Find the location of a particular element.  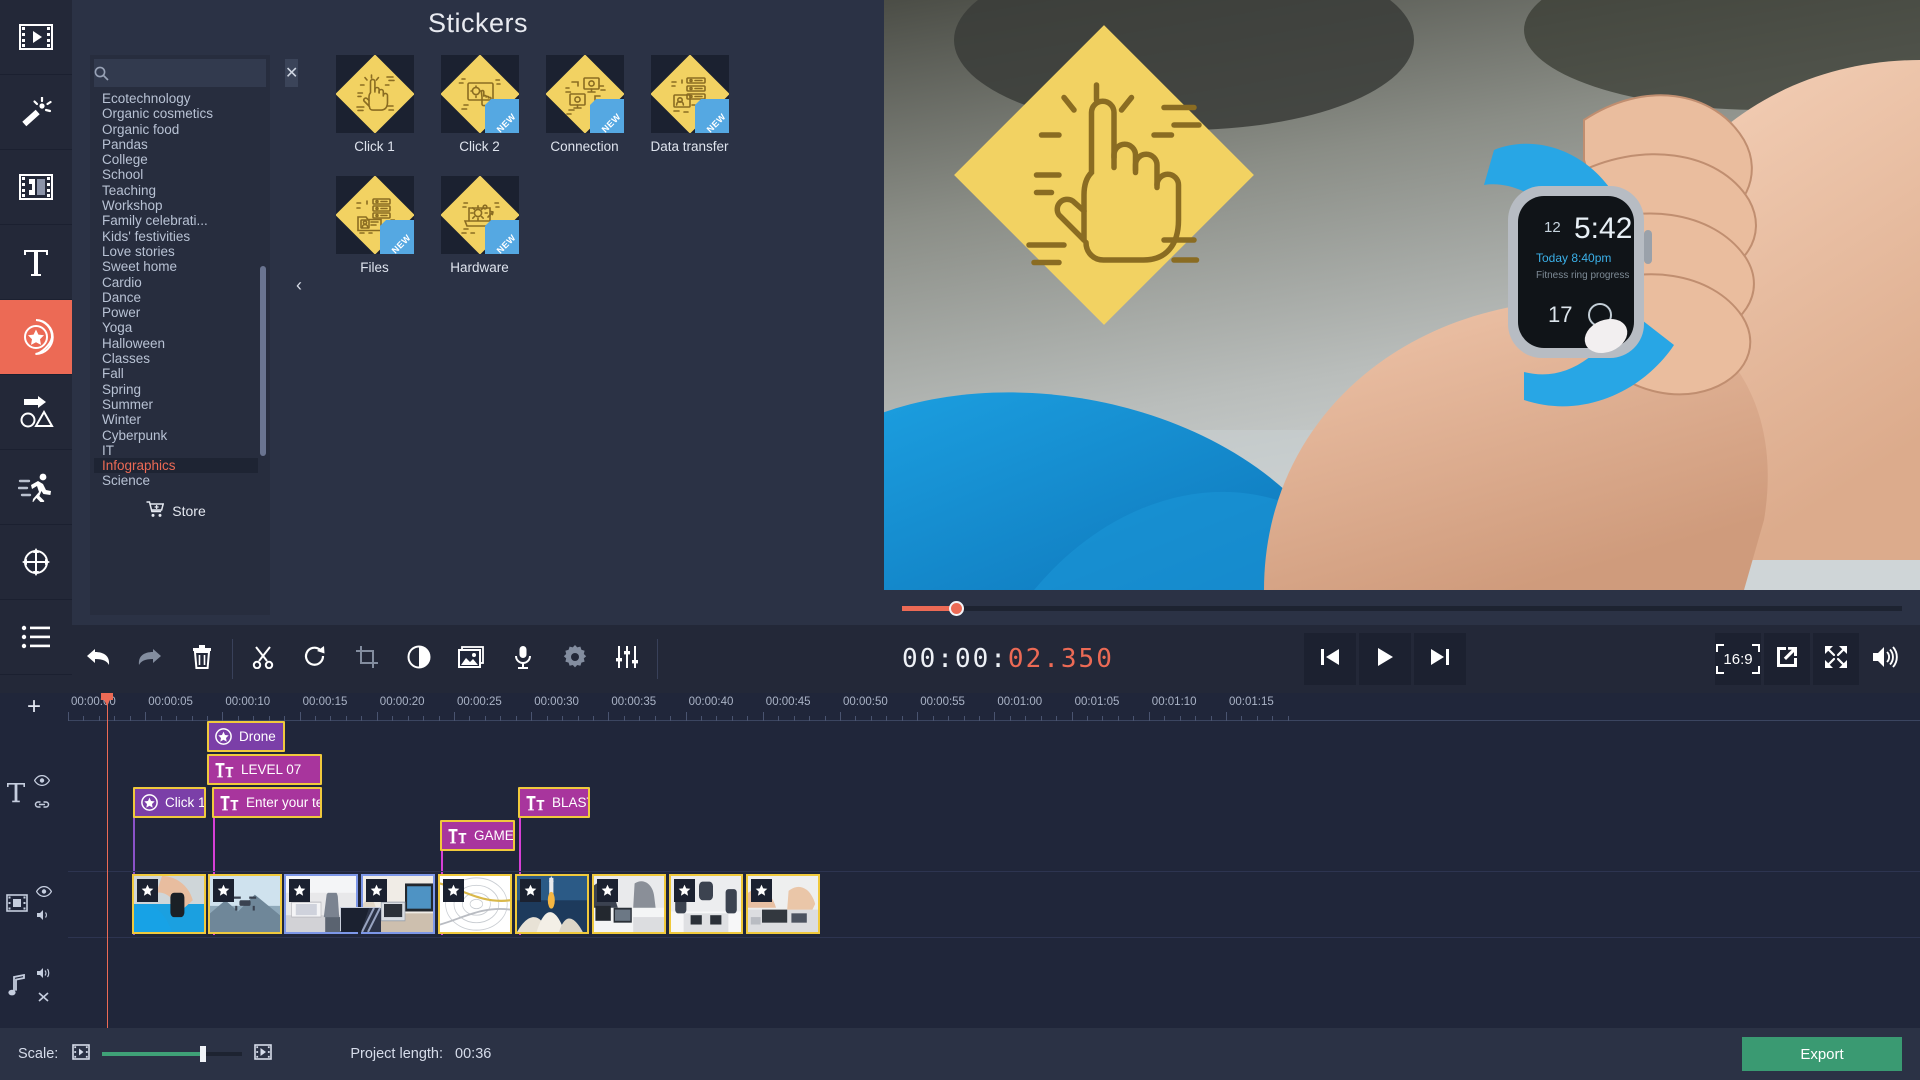

sticker-tile: NEW Data transfer is located at coordinates (689, 104).